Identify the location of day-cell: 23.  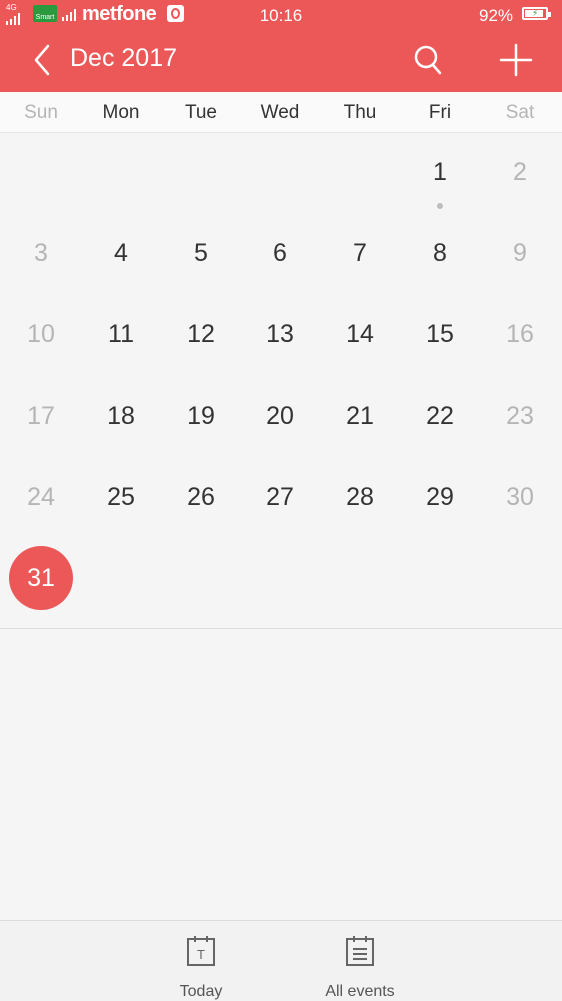
(520, 416).